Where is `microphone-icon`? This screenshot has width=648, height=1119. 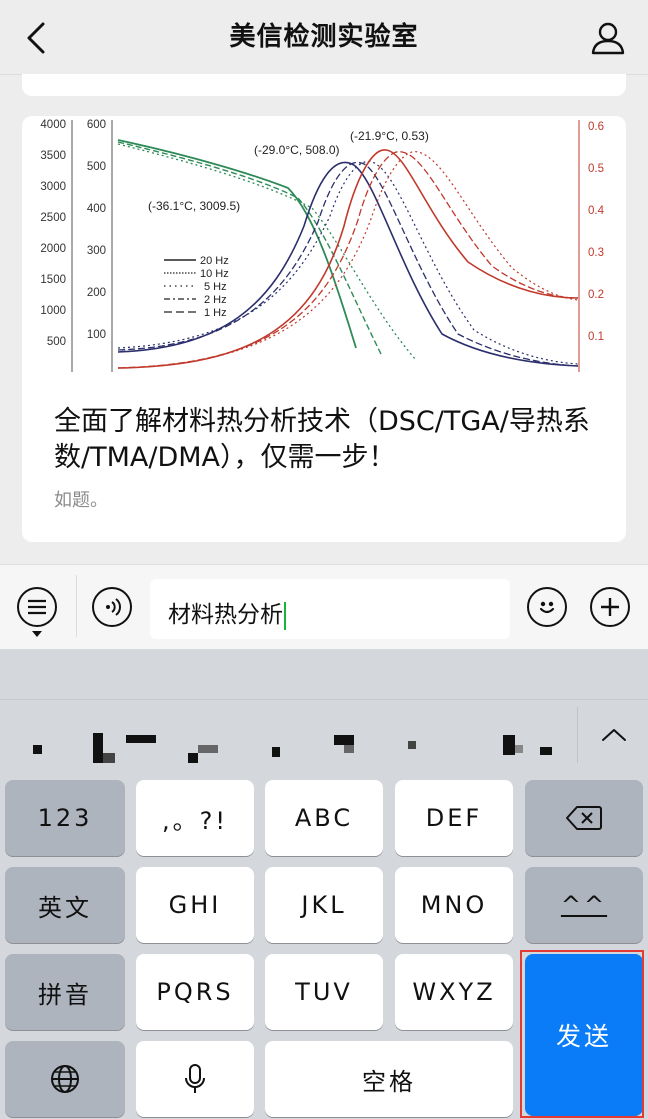
microphone-icon is located at coordinates (195, 1078).